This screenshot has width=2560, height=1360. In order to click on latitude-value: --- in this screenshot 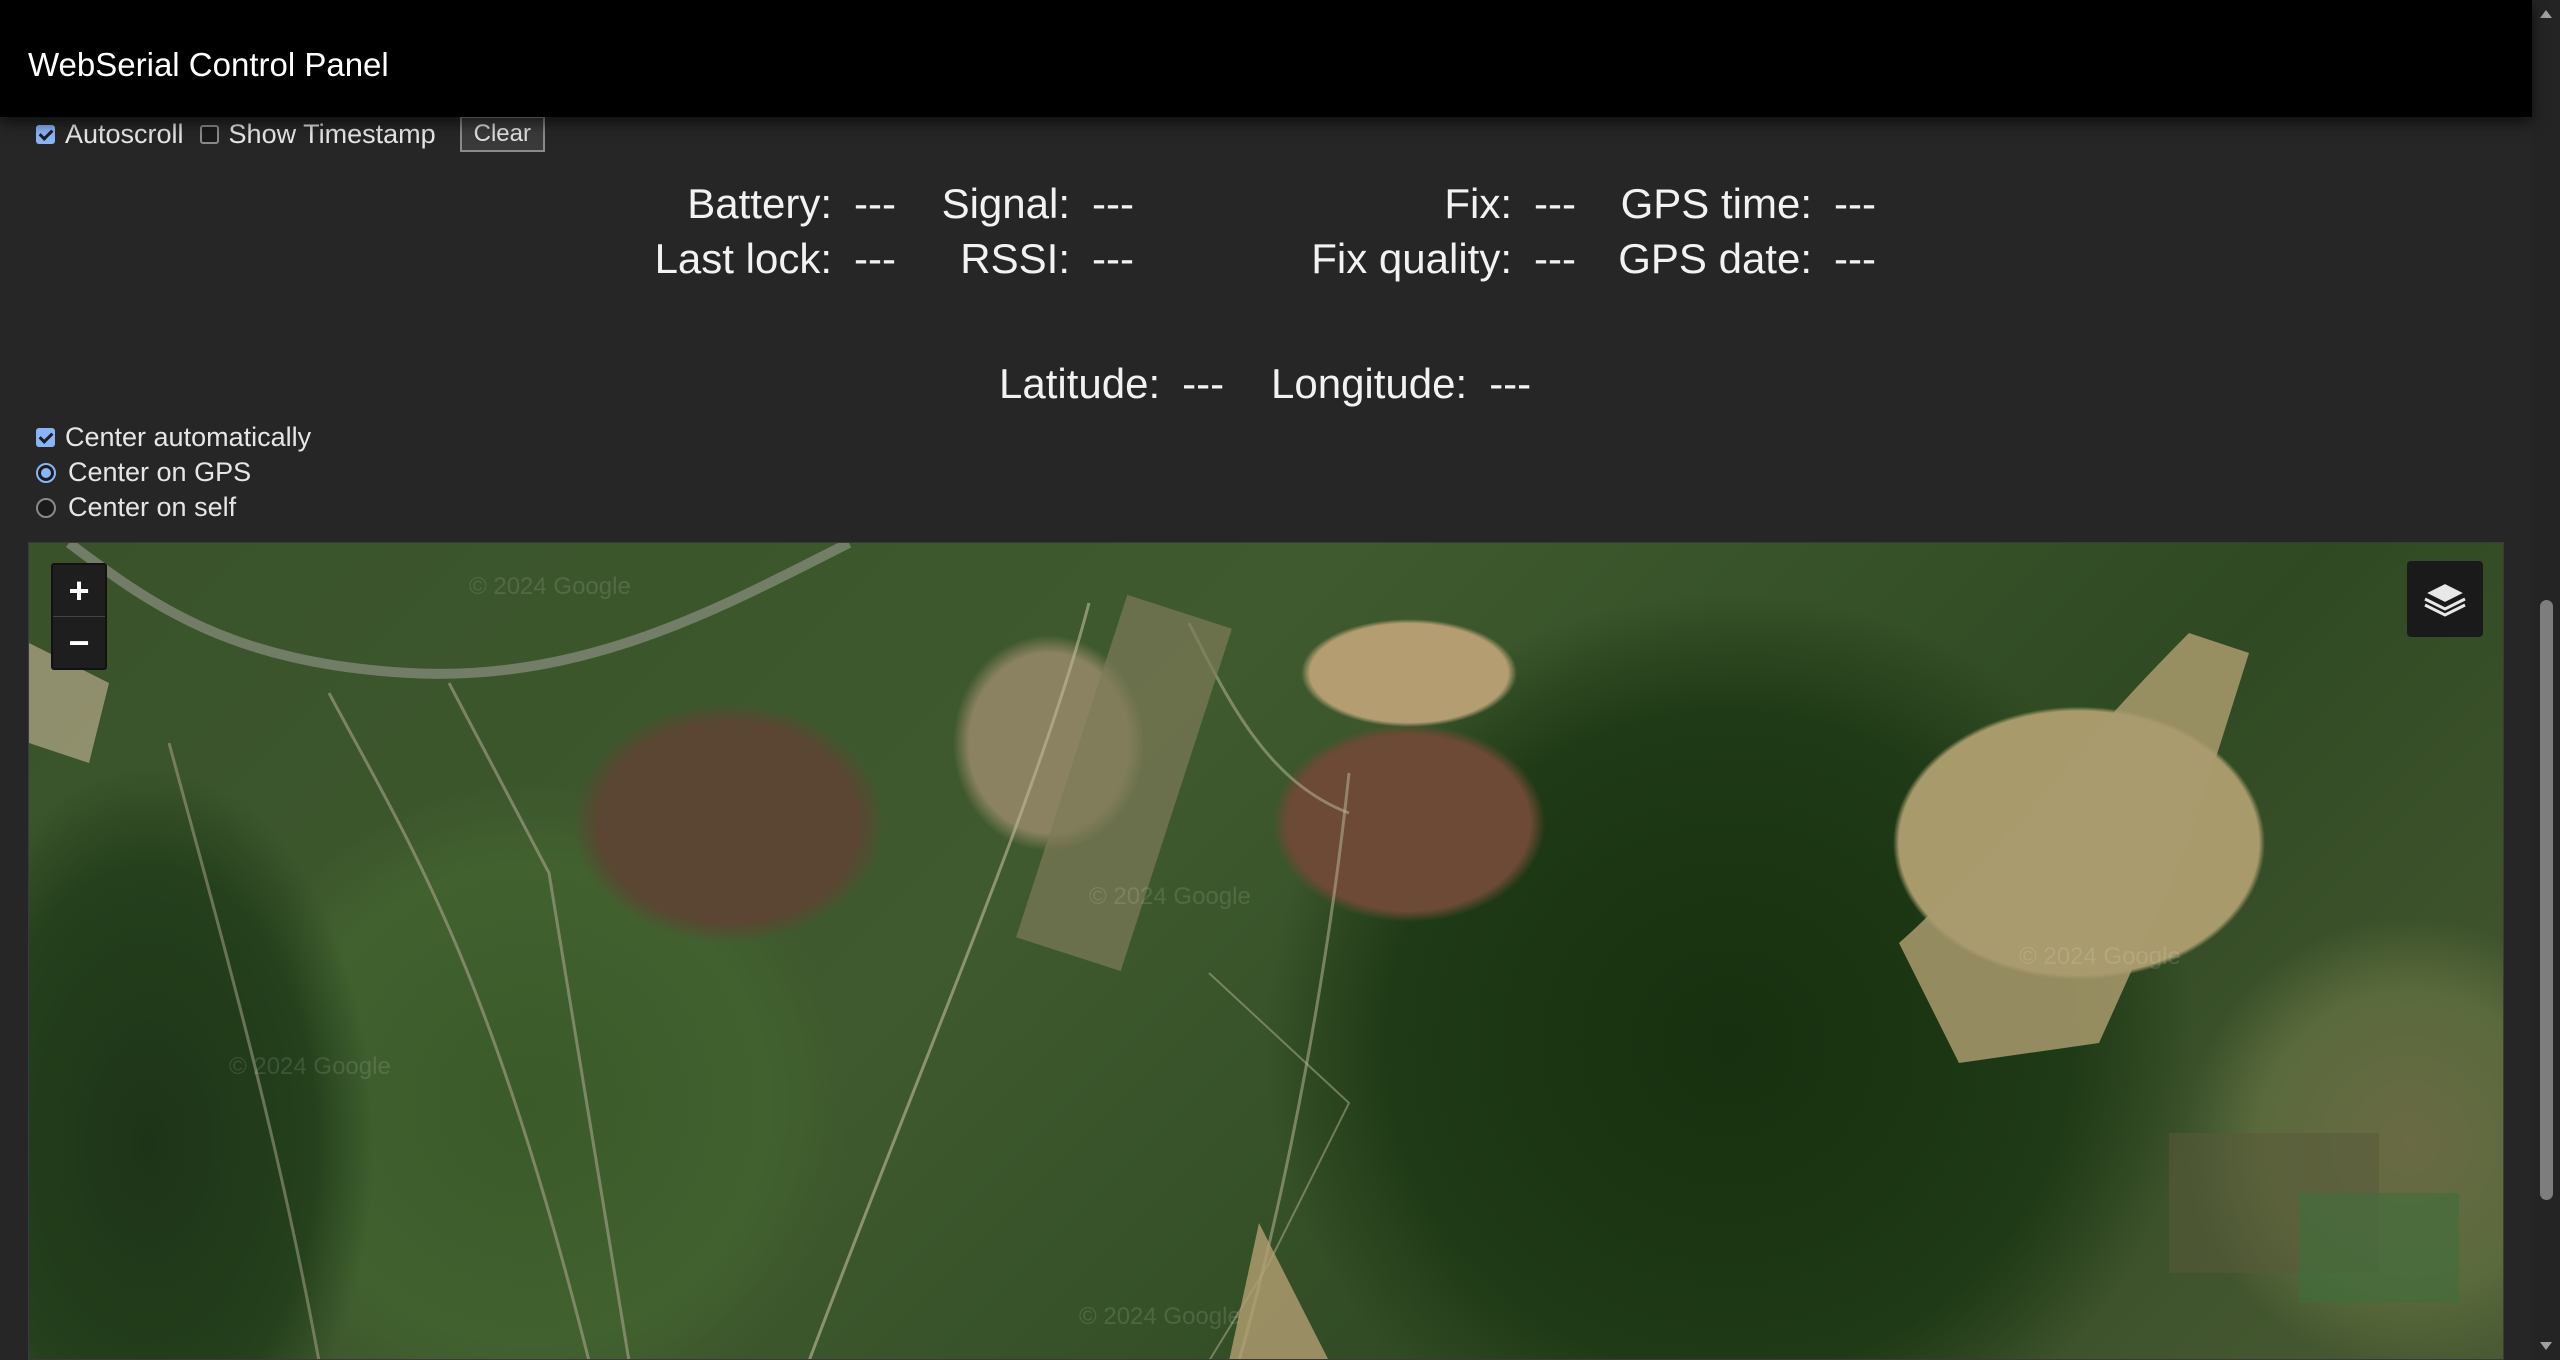, I will do `click(1203, 383)`.